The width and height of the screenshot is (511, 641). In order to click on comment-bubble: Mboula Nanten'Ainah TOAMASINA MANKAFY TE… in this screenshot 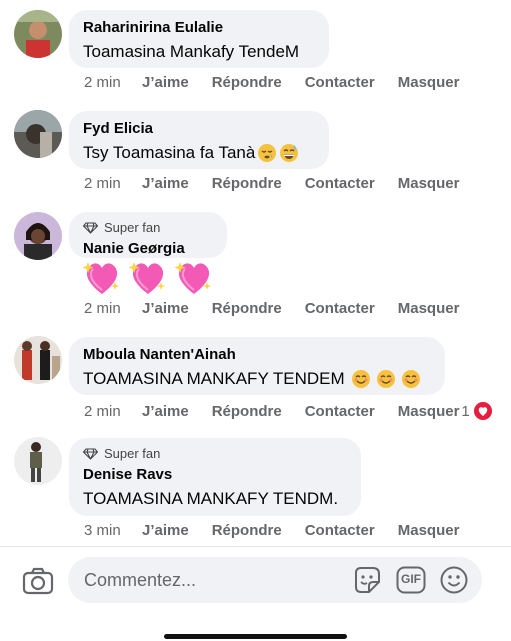, I will do `click(257, 366)`.